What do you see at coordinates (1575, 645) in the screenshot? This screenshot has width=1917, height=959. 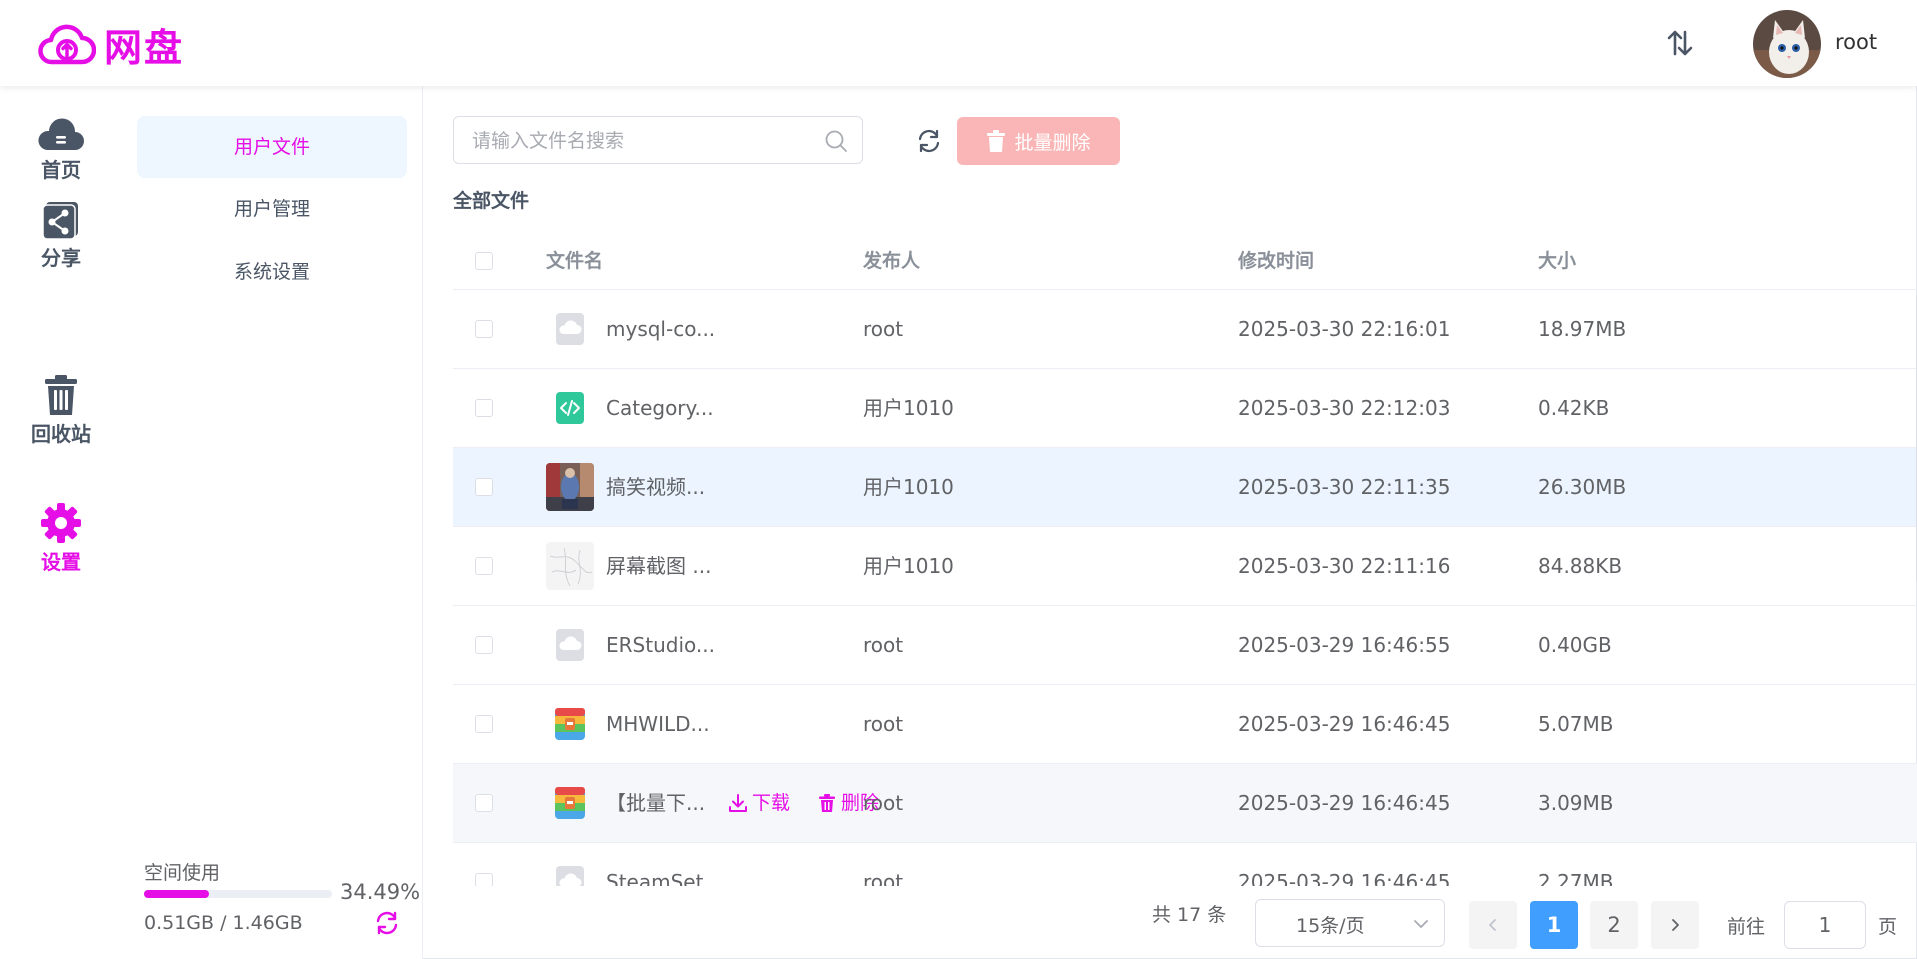 I see `file-size: 0.40GB` at bounding box center [1575, 645].